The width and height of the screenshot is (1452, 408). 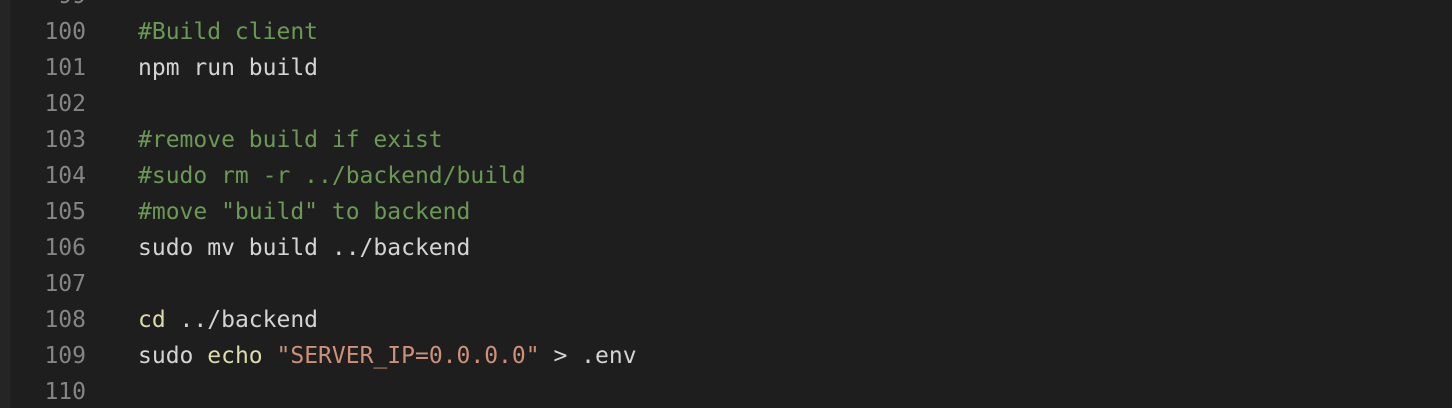 I want to click on code-line: 100 #Build client, so click(x=726, y=32).